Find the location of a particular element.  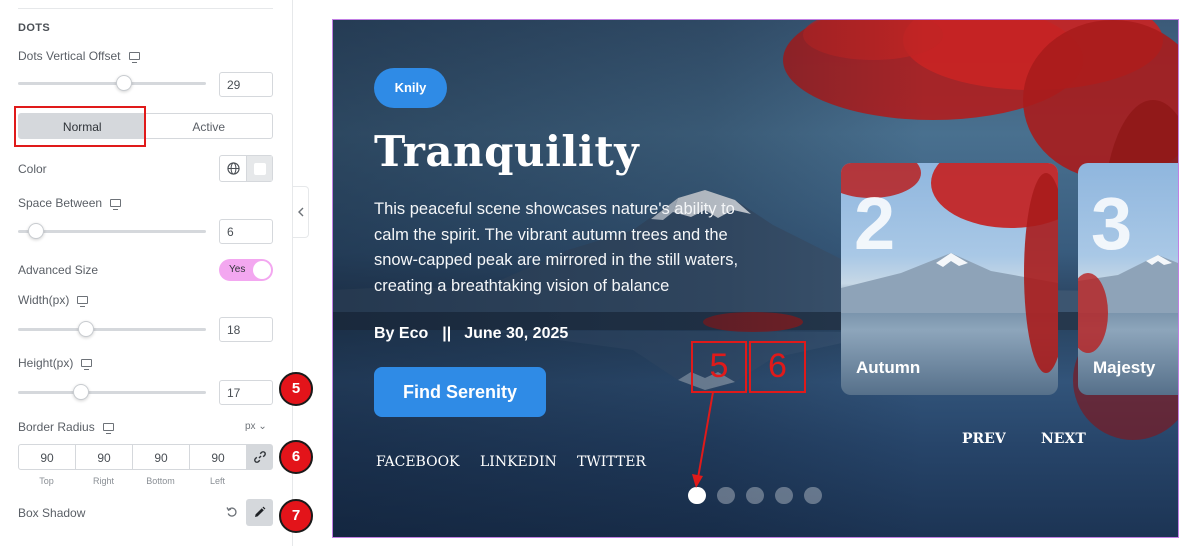

space-between-label: Space Between is located at coordinates (70, 203).